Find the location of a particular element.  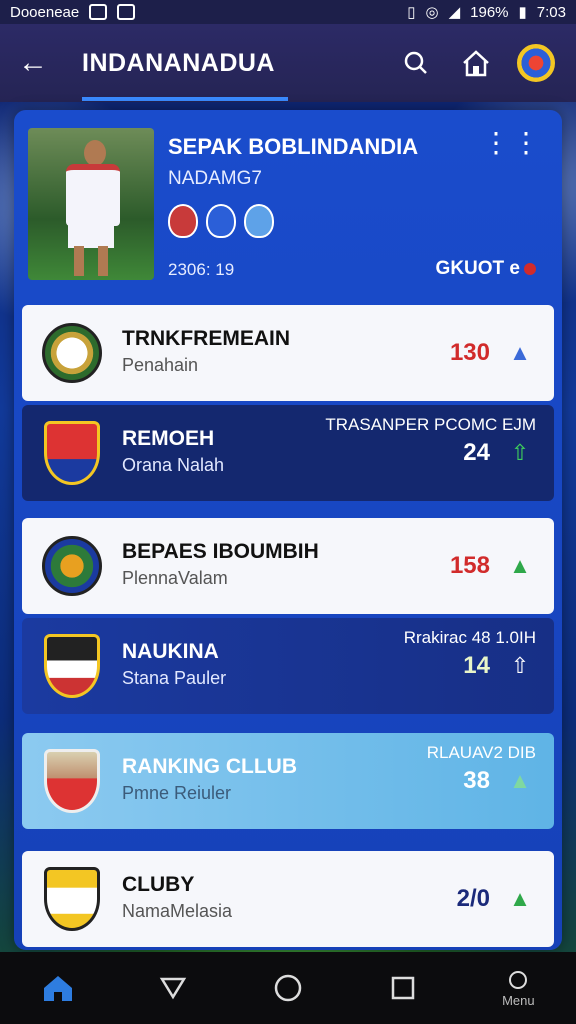

list-item: CLUBY NamaMelasia 2/0 ▲ is located at coordinates (288, 899).